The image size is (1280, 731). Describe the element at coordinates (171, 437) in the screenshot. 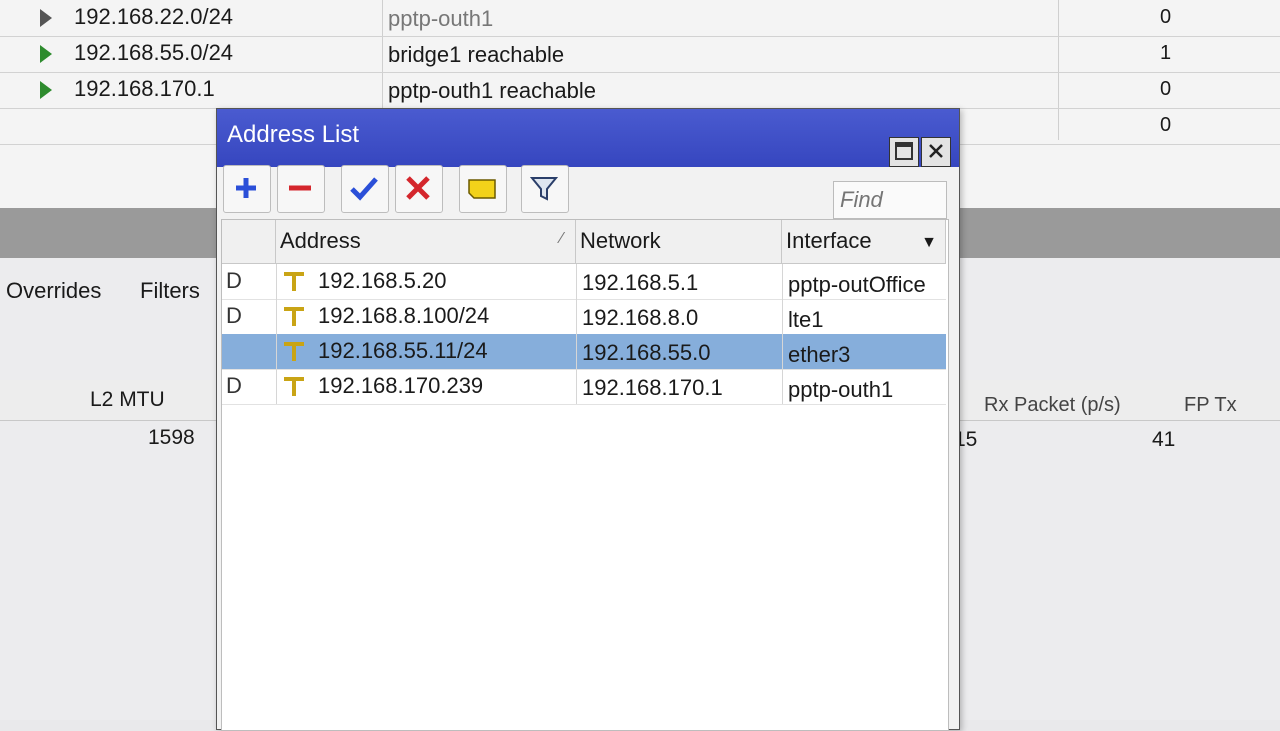

I see `l2mtu-value: 1598` at that location.